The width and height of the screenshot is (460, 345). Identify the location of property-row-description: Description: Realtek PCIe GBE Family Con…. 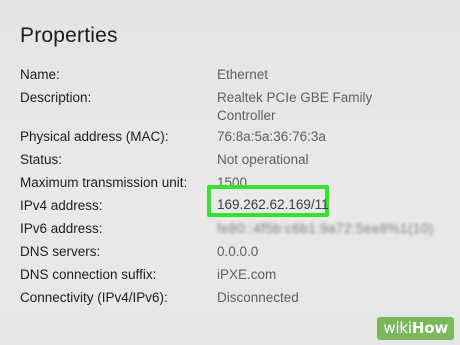
(235, 106).